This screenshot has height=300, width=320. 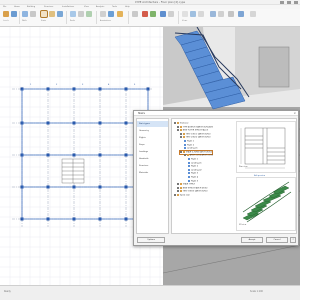 I want to click on orbit-icon, so click(x=193, y=14).